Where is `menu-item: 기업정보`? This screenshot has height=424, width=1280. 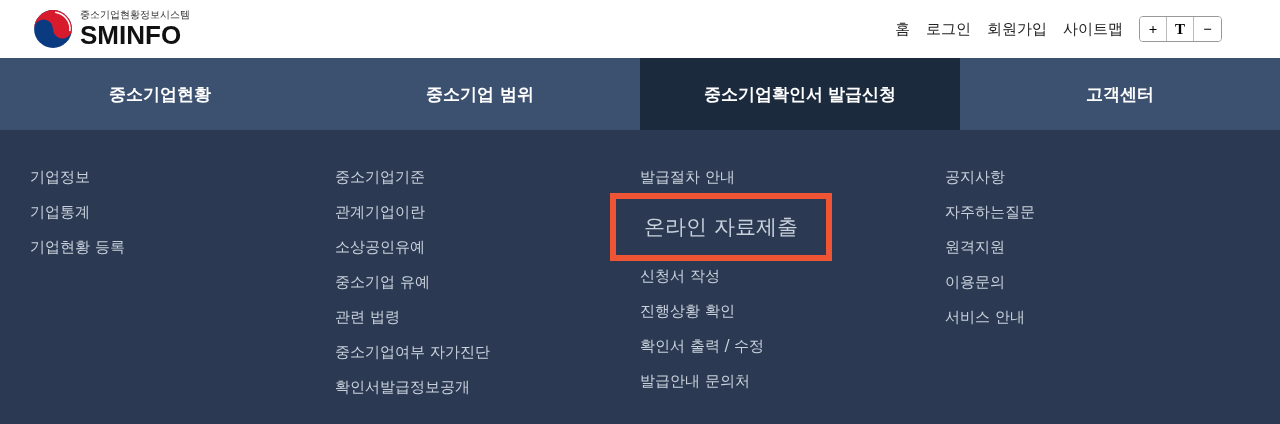 menu-item: 기업정보 is located at coordinates (60, 177).